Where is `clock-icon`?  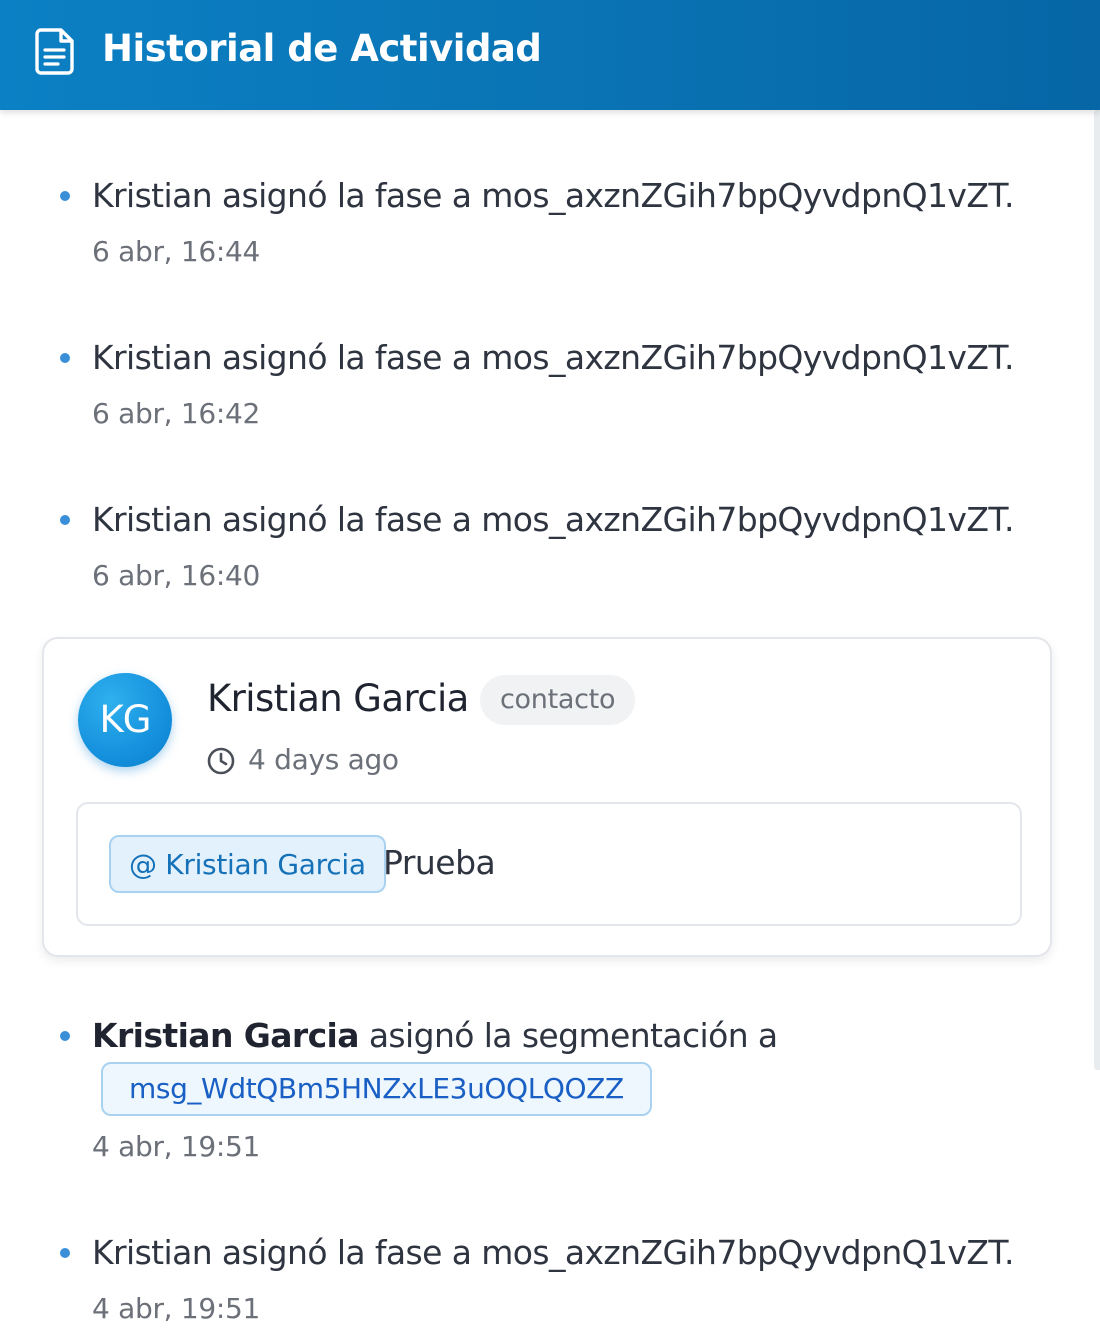 clock-icon is located at coordinates (221, 761).